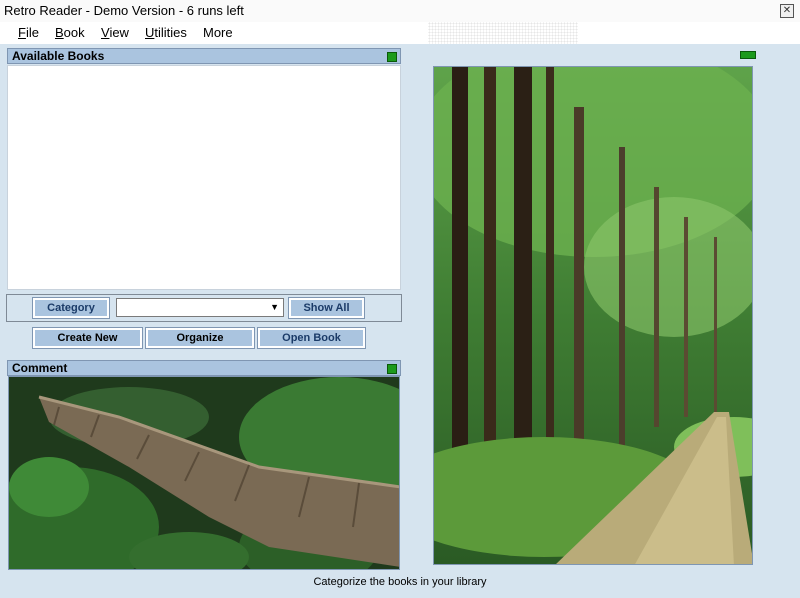 This screenshot has width=800, height=598. I want to click on show-all-button: Show All, so click(326, 308).